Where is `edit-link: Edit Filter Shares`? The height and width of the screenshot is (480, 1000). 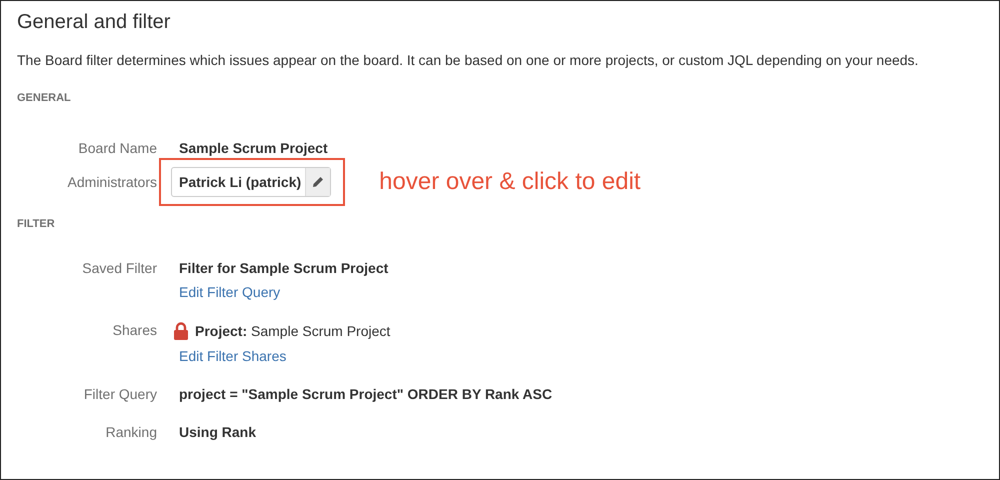
edit-link: Edit Filter Shares is located at coordinates (232, 356).